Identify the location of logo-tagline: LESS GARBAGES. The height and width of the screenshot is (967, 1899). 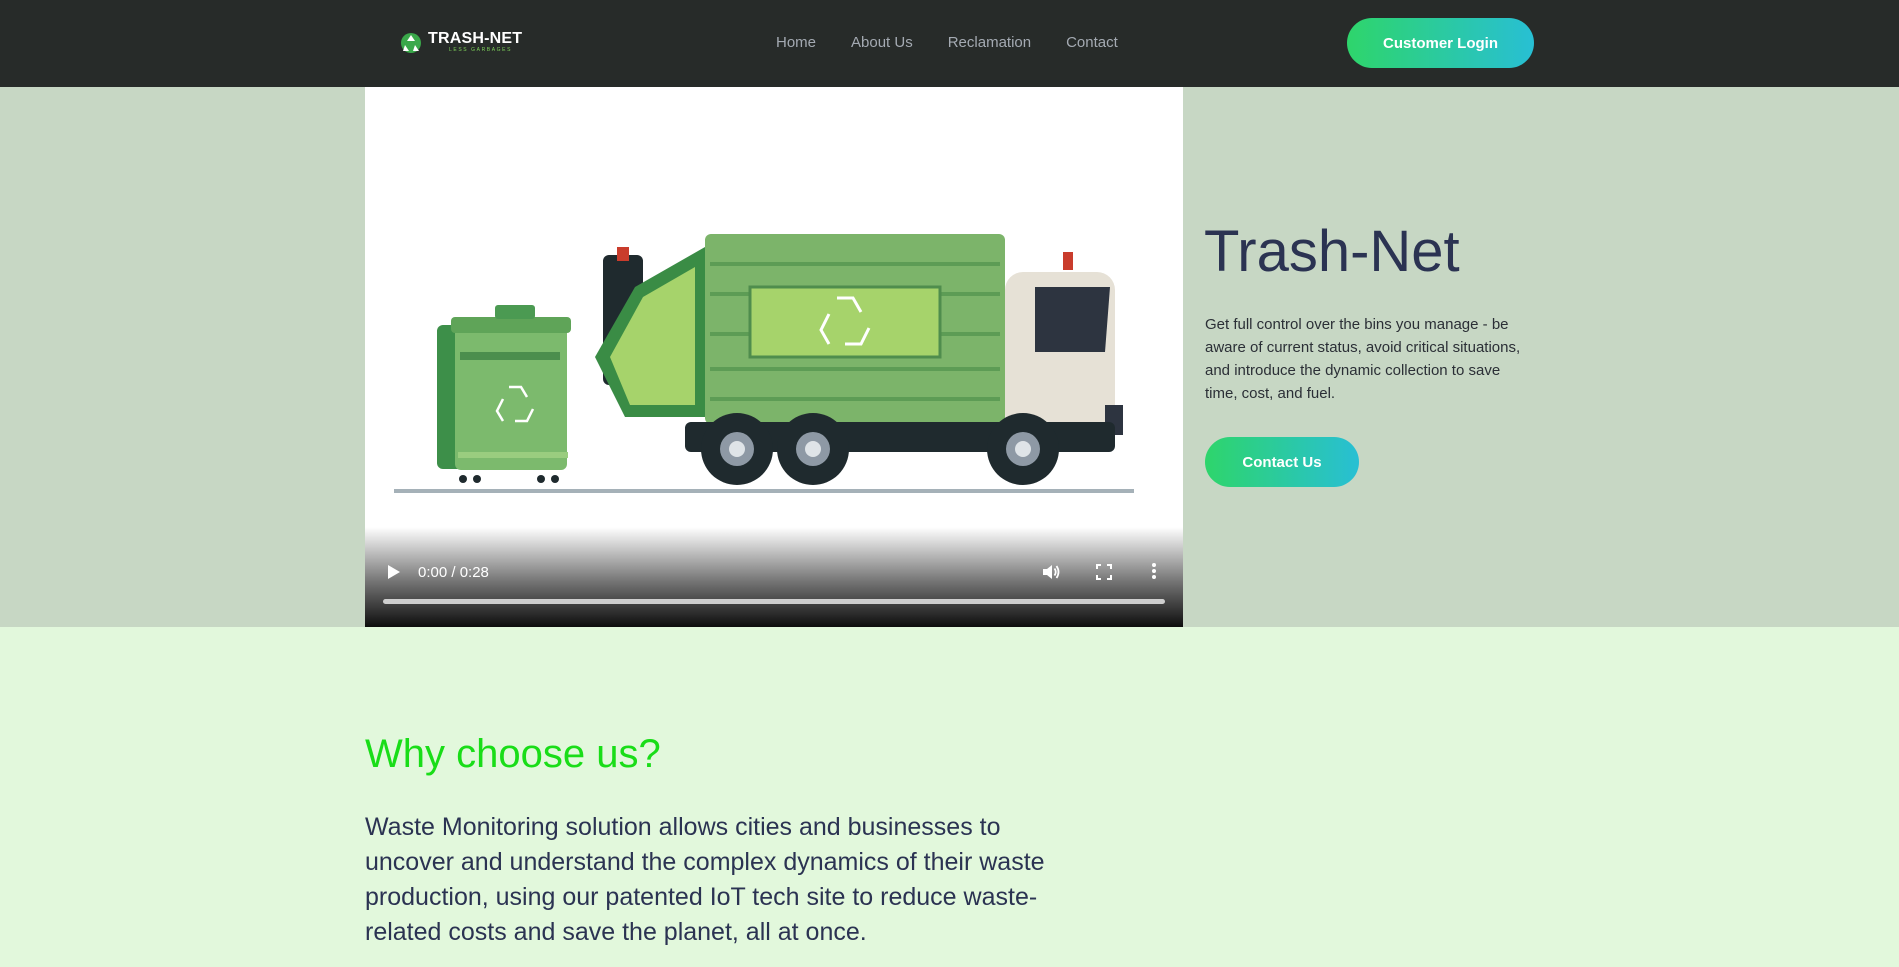
(481, 50).